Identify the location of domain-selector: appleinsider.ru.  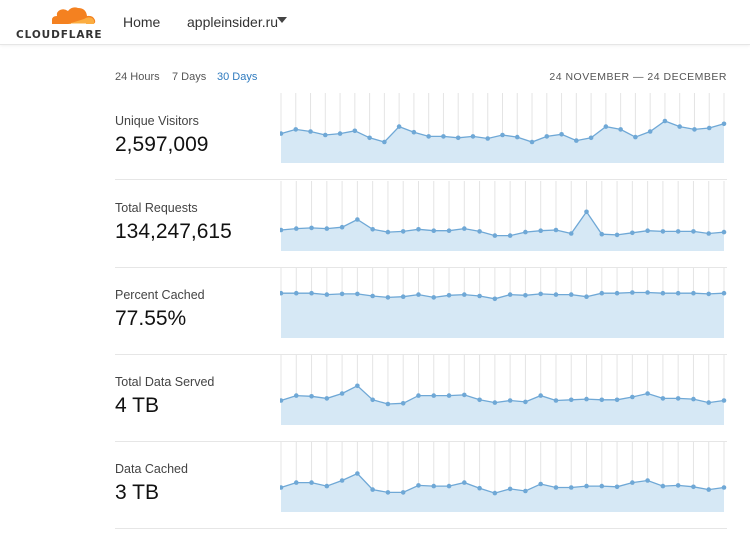
(232, 22).